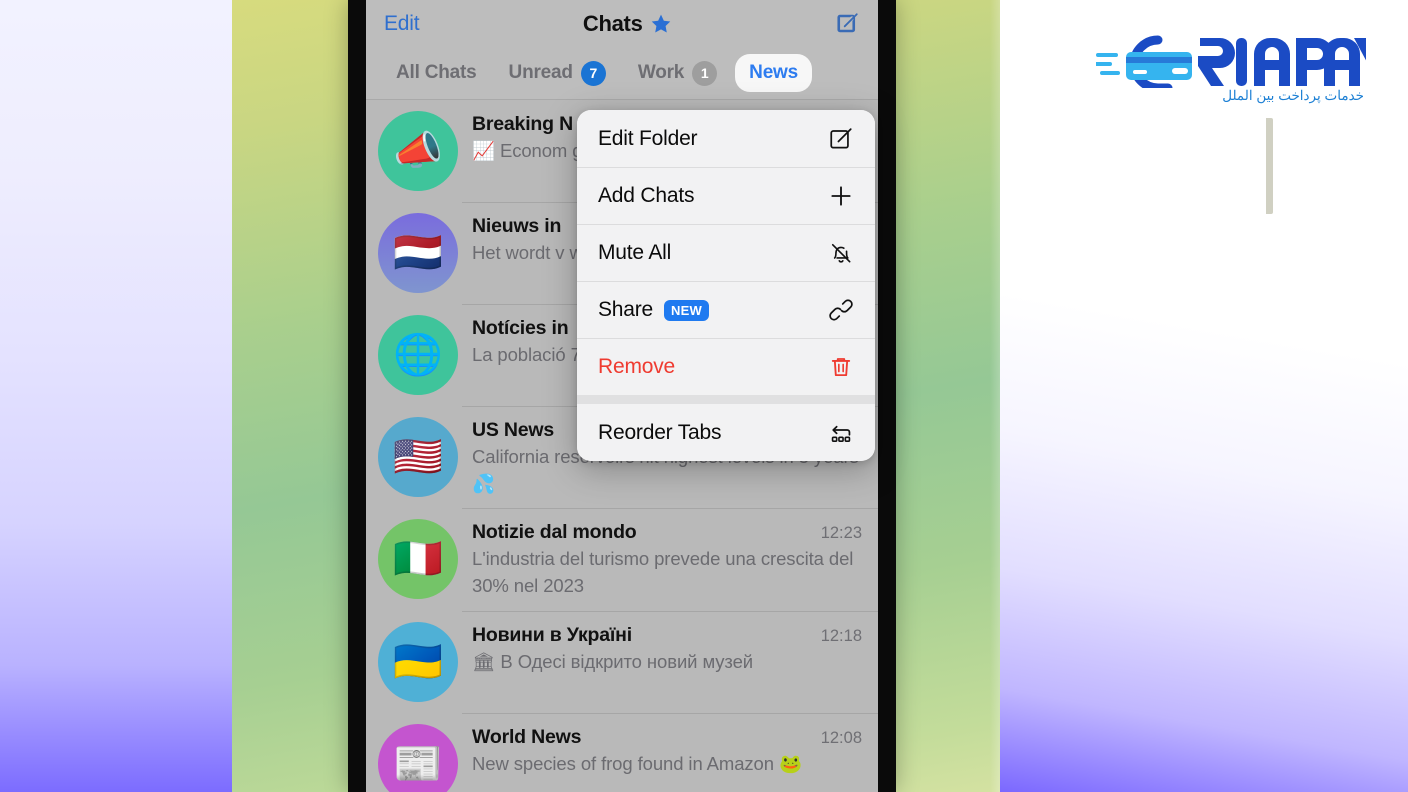 The height and width of the screenshot is (792, 1408). Describe the element at coordinates (726, 366) in the screenshot. I see `menu-item-remove: Remove` at that location.